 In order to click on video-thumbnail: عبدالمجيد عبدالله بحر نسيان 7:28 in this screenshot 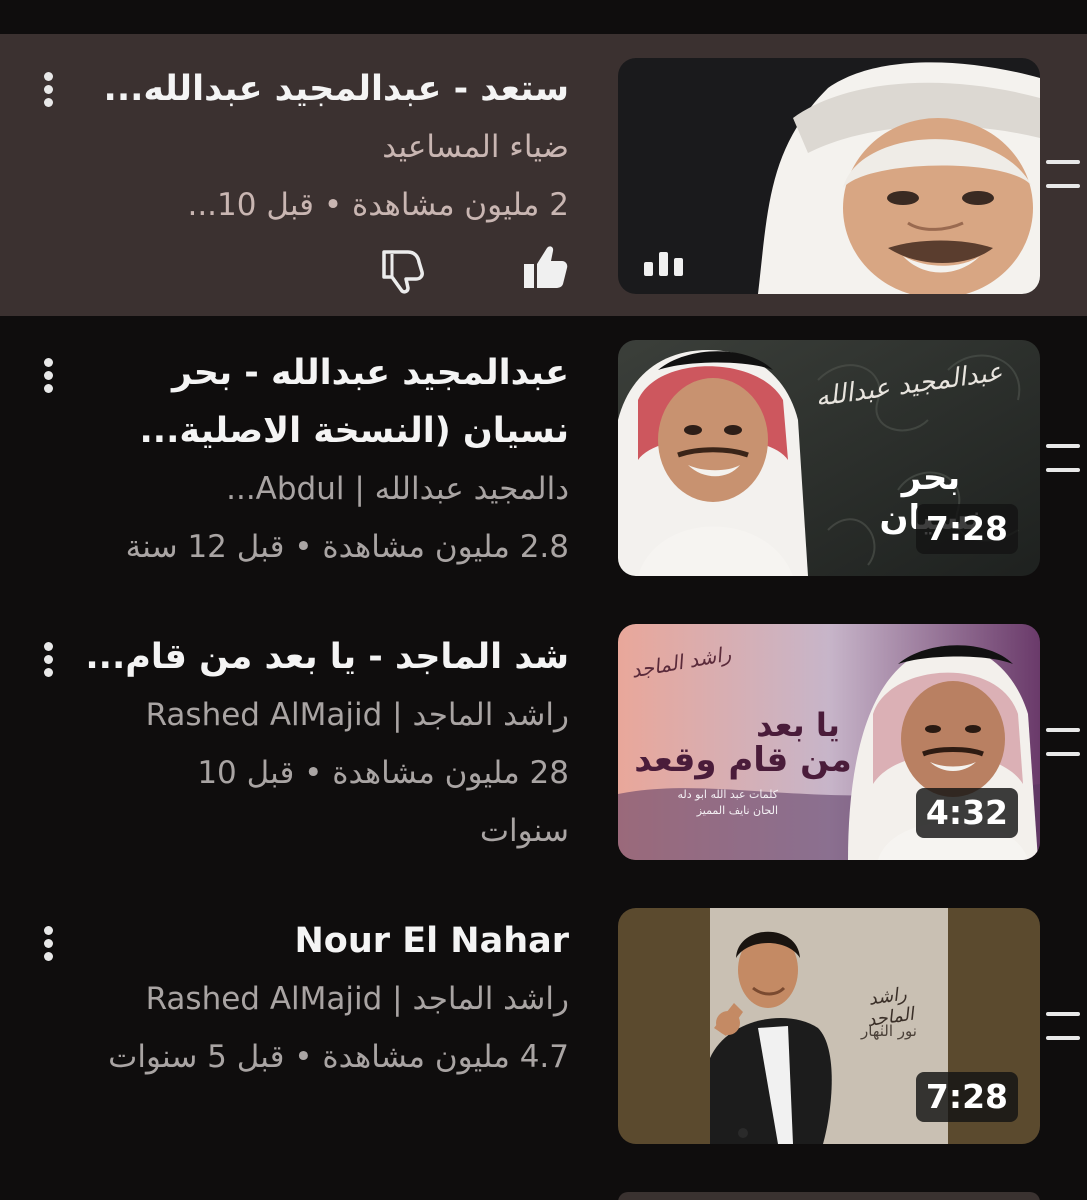, I will do `click(829, 458)`.